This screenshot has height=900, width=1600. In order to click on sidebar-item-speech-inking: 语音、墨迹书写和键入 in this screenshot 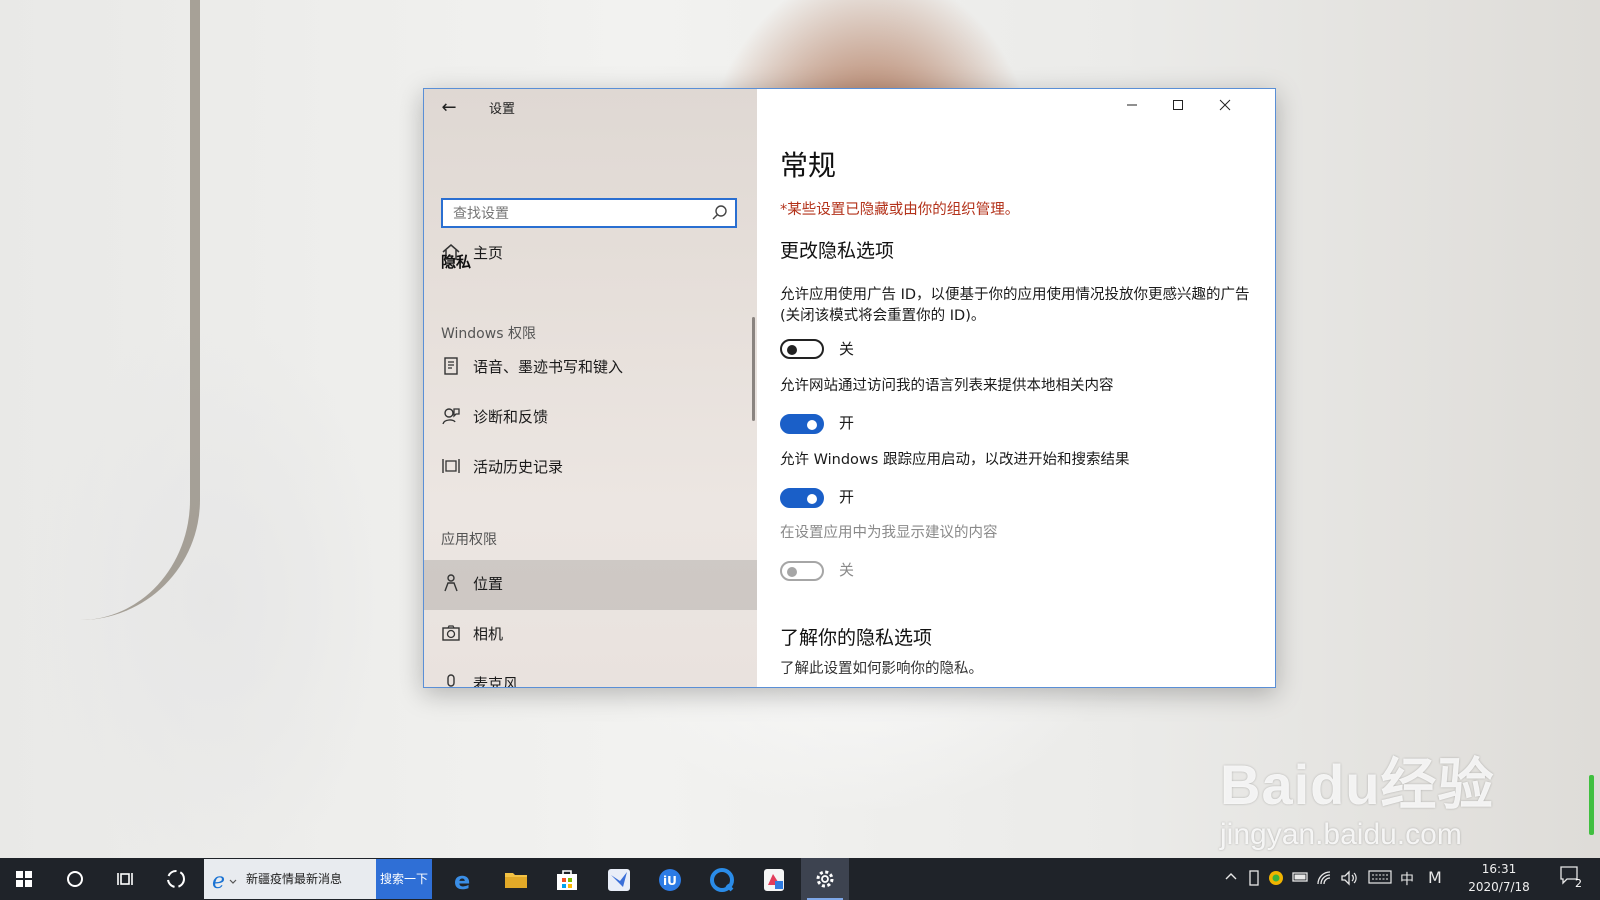, I will do `click(590, 367)`.